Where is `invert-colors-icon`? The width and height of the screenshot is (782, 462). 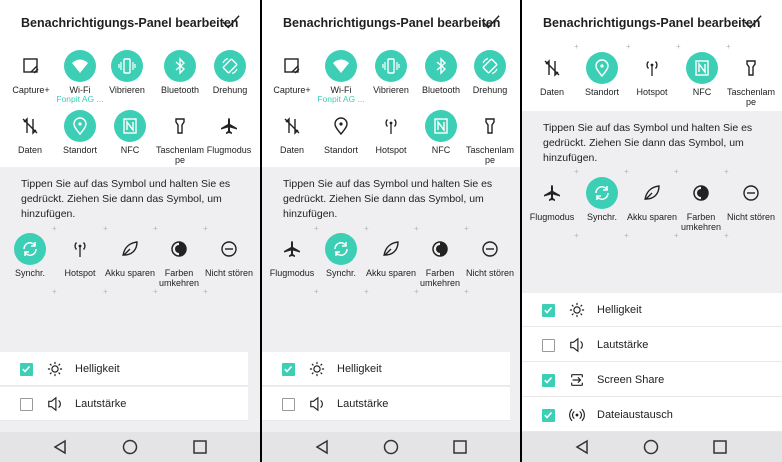 invert-colors-icon is located at coordinates (179, 249).